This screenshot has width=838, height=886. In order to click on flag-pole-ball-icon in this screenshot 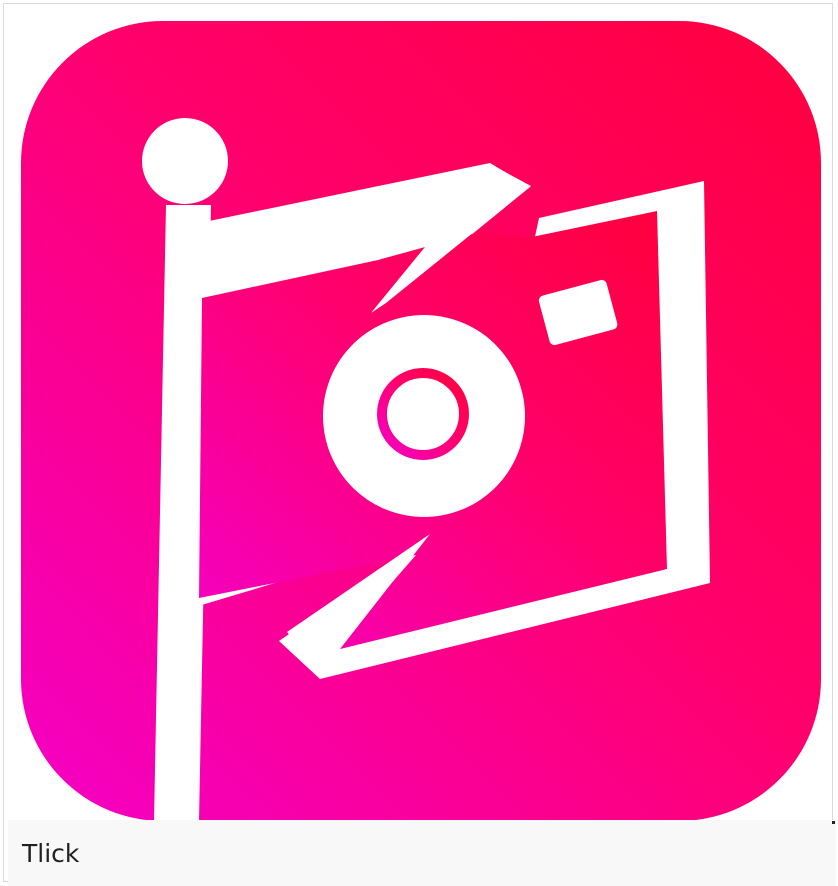, I will do `click(185, 161)`.